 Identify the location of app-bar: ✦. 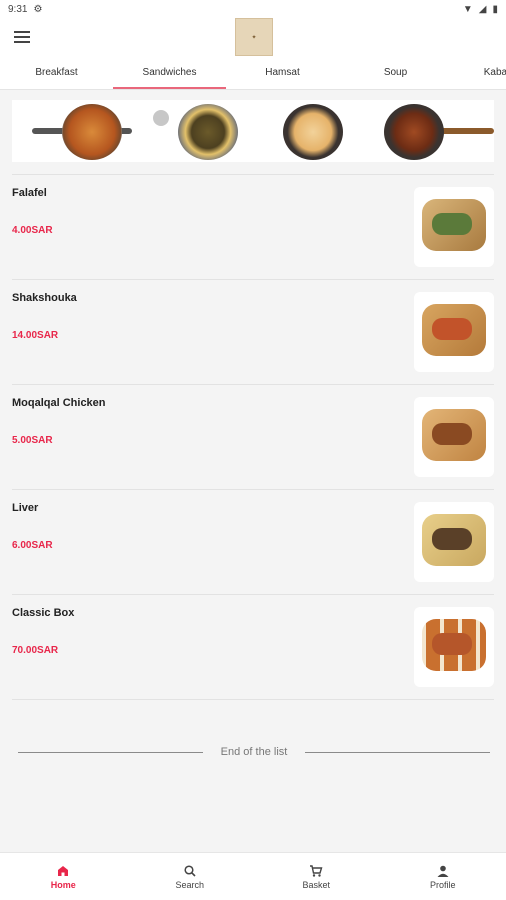
(253, 38).